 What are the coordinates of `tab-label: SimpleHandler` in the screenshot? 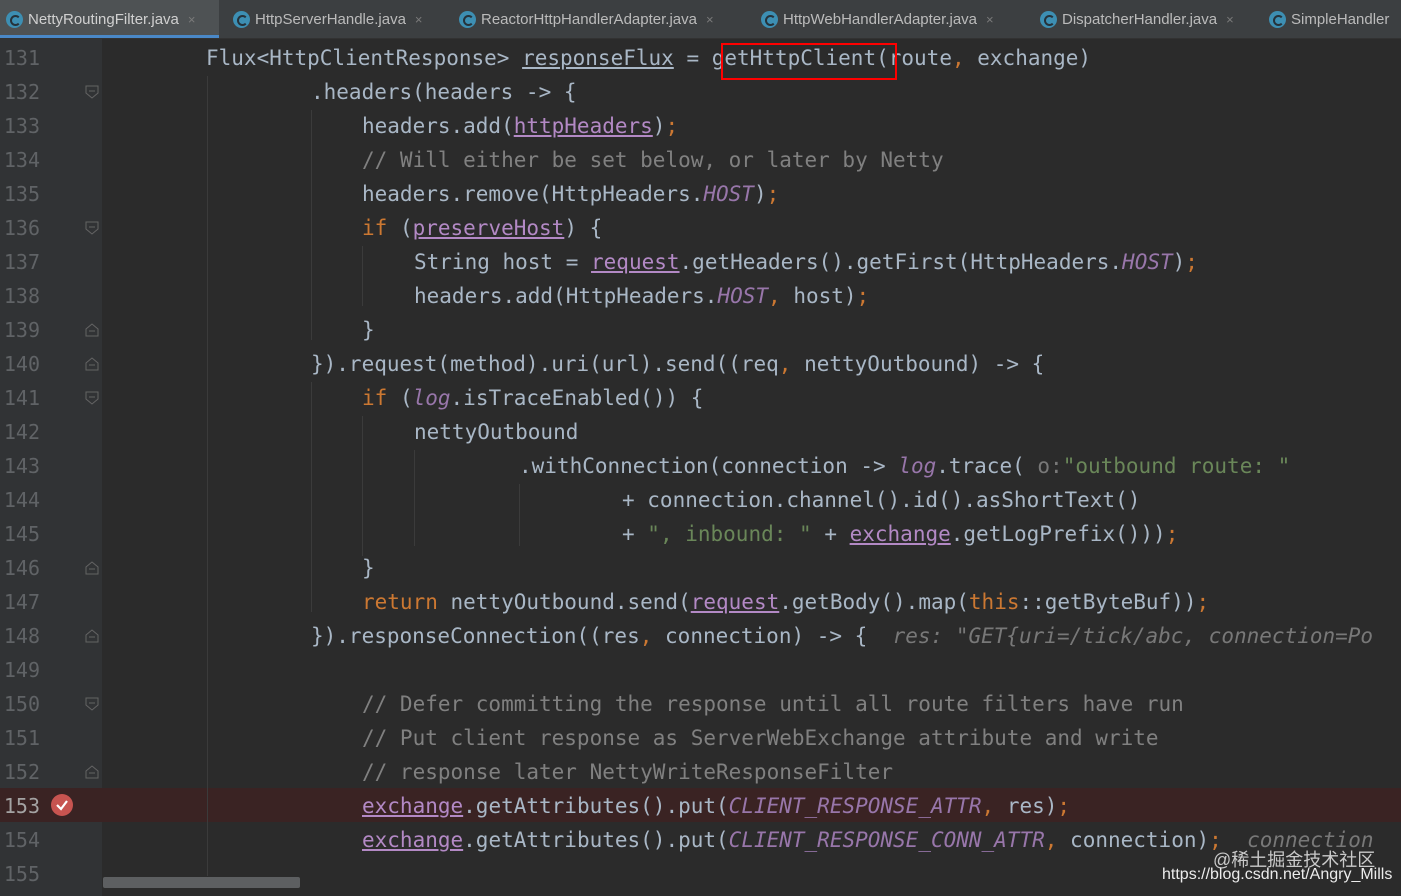 It's located at (1340, 19).